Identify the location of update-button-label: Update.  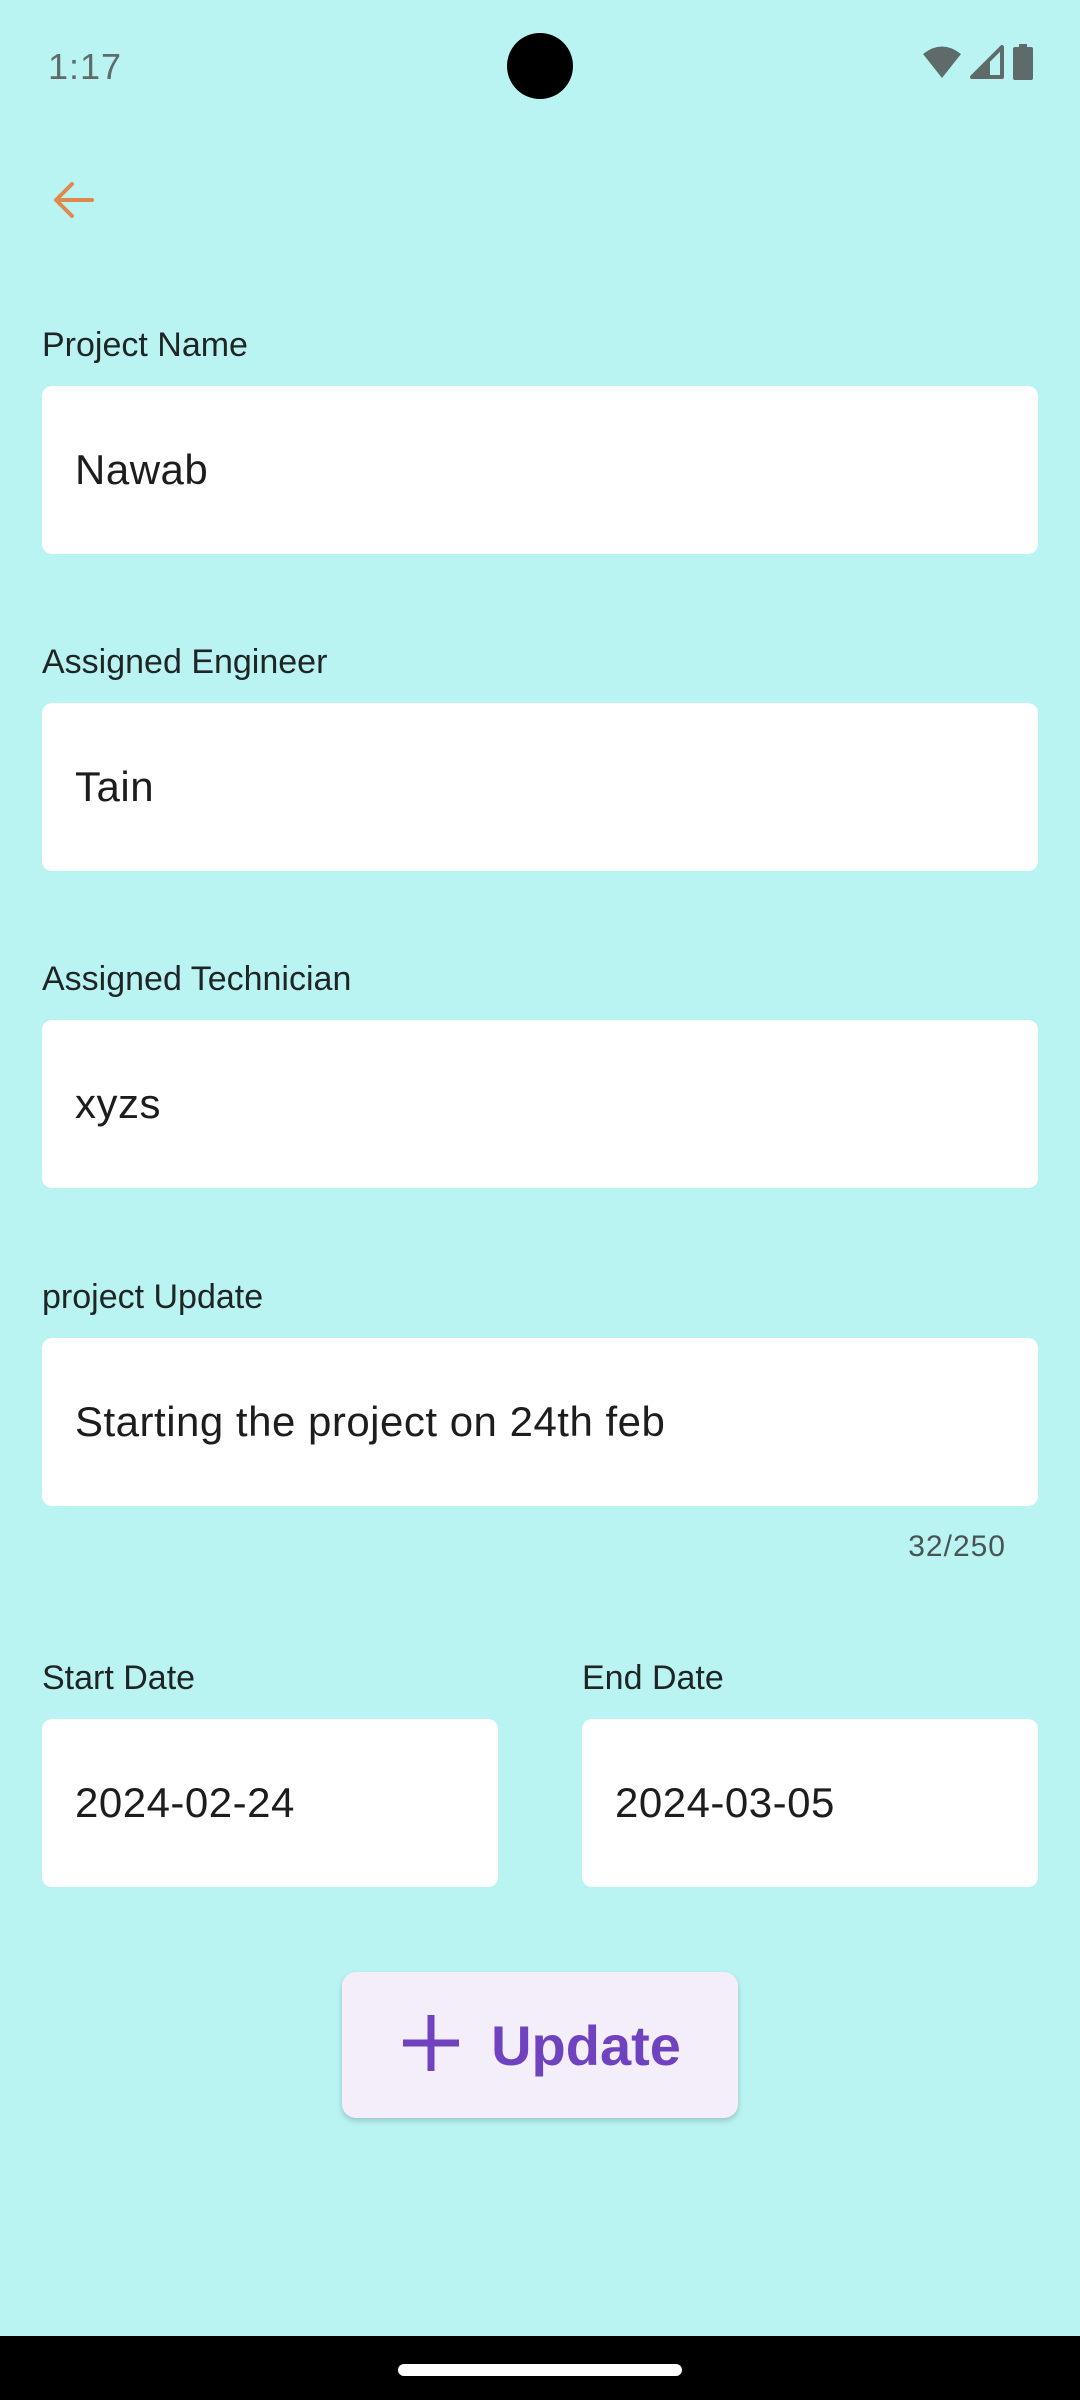
(586, 2045).